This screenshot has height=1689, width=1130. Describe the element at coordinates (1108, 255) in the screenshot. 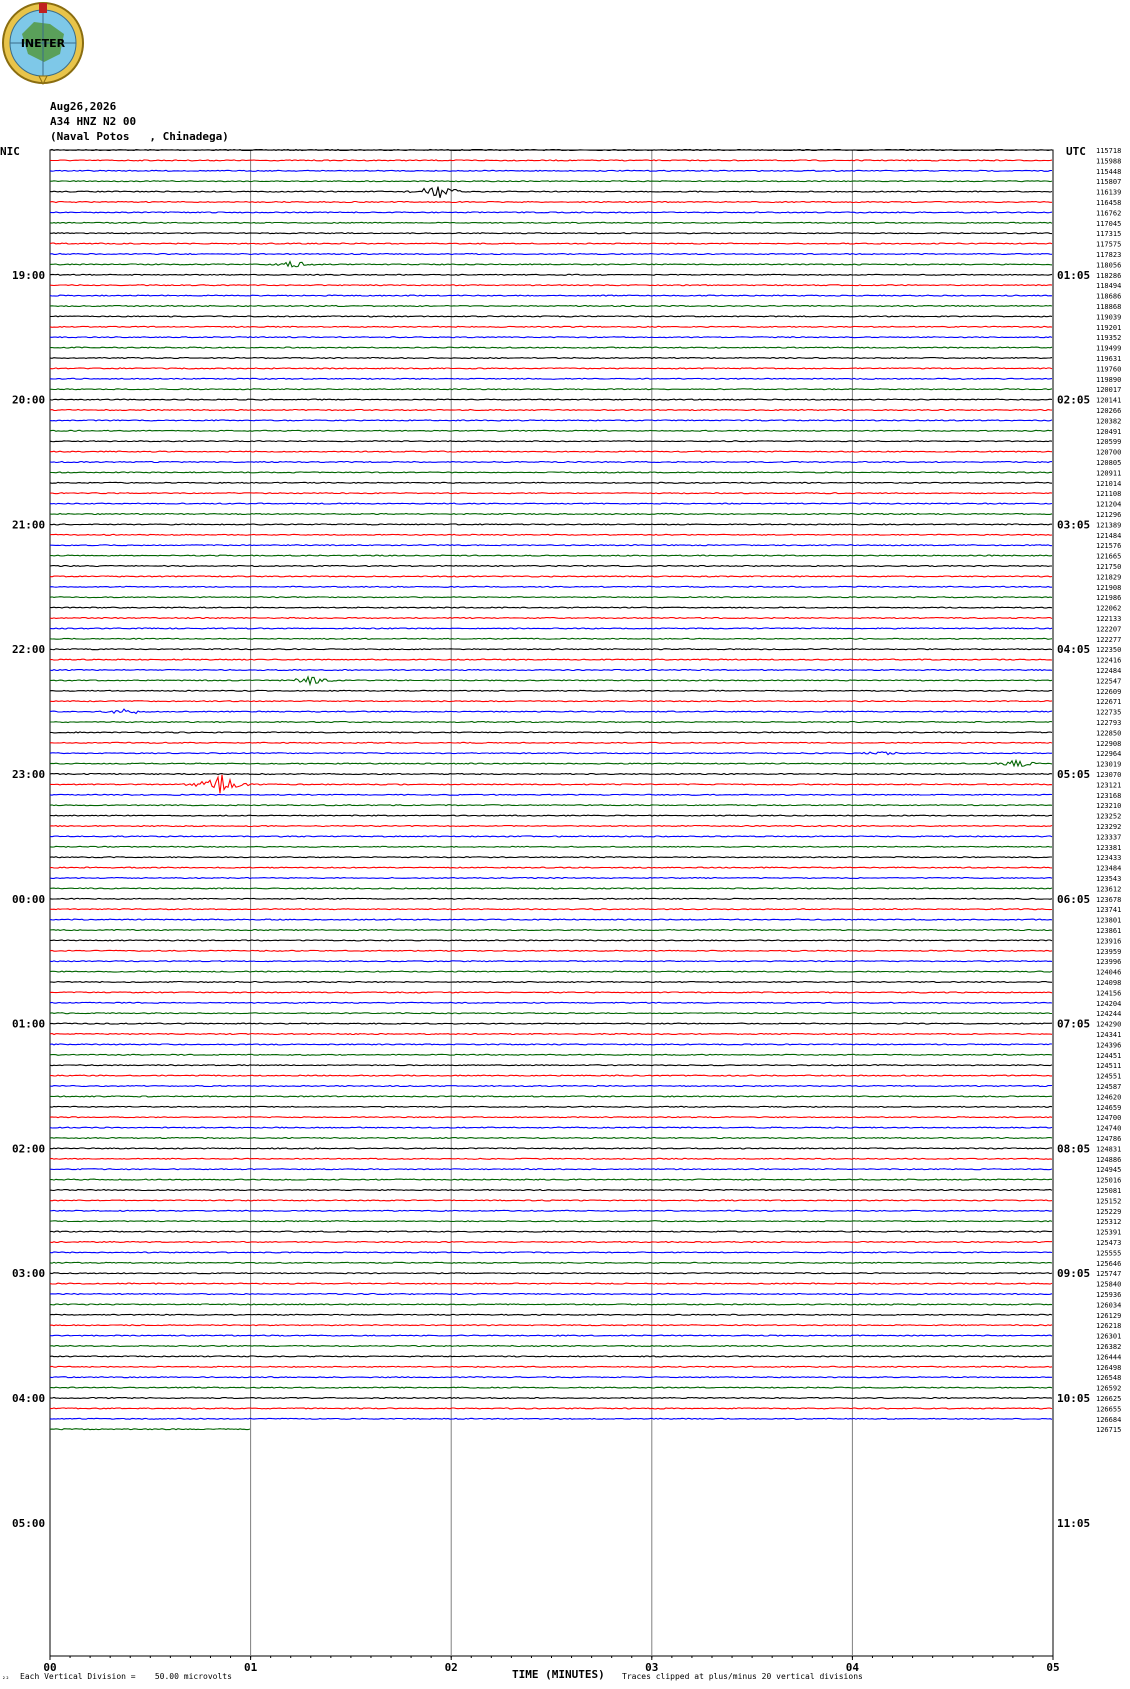

I see `trace-value-label: 117823` at that location.